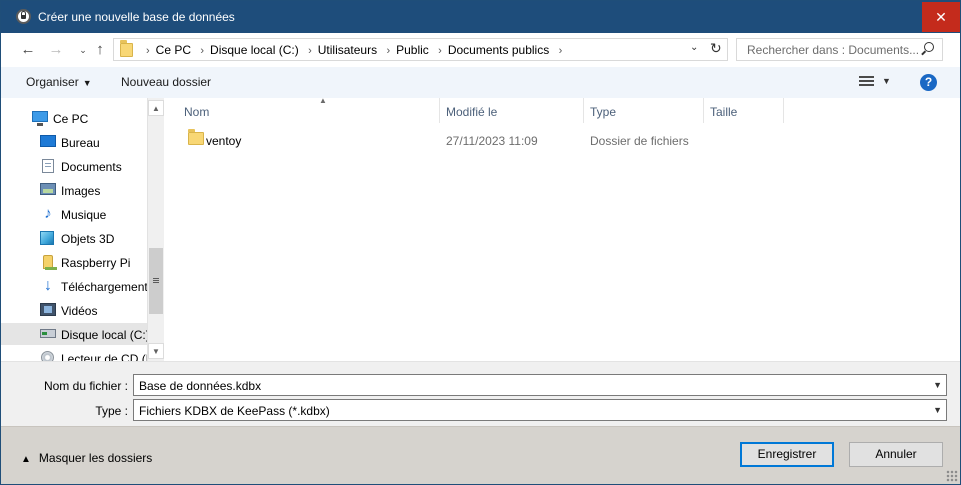 The height and width of the screenshot is (485, 961). Describe the element at coordinates (929, 47) in the screenshot. I see `search-icon` at that location.